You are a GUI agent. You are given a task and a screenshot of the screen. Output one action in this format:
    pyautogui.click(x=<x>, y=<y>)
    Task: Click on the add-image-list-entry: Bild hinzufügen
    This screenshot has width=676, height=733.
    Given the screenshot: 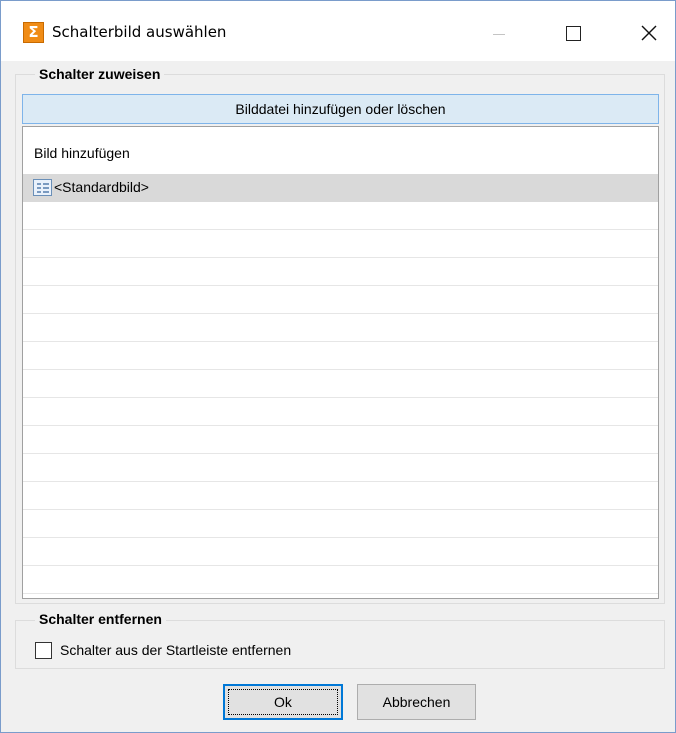 What is the action you would take?
    pyautogui.click(x=340, y=150)
    